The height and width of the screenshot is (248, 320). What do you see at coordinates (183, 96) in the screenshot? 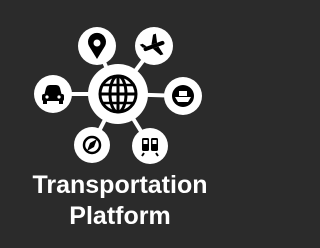
I see `ship-icon` at bounding box center [183, 96].